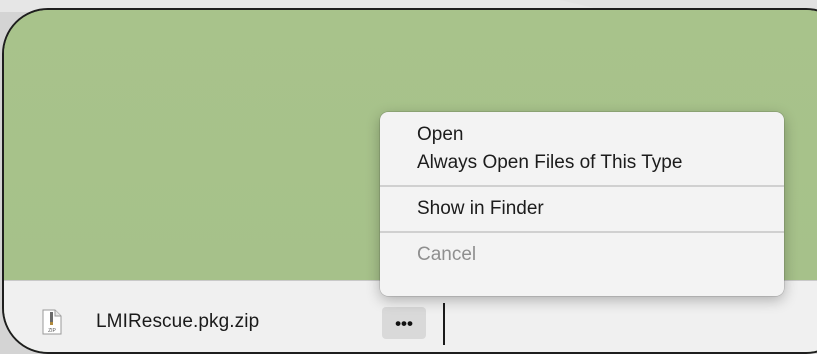 The height and width of the screenshot is (354, 817). I want to click on zip-file-icon: ZIP, so click(52, 322).